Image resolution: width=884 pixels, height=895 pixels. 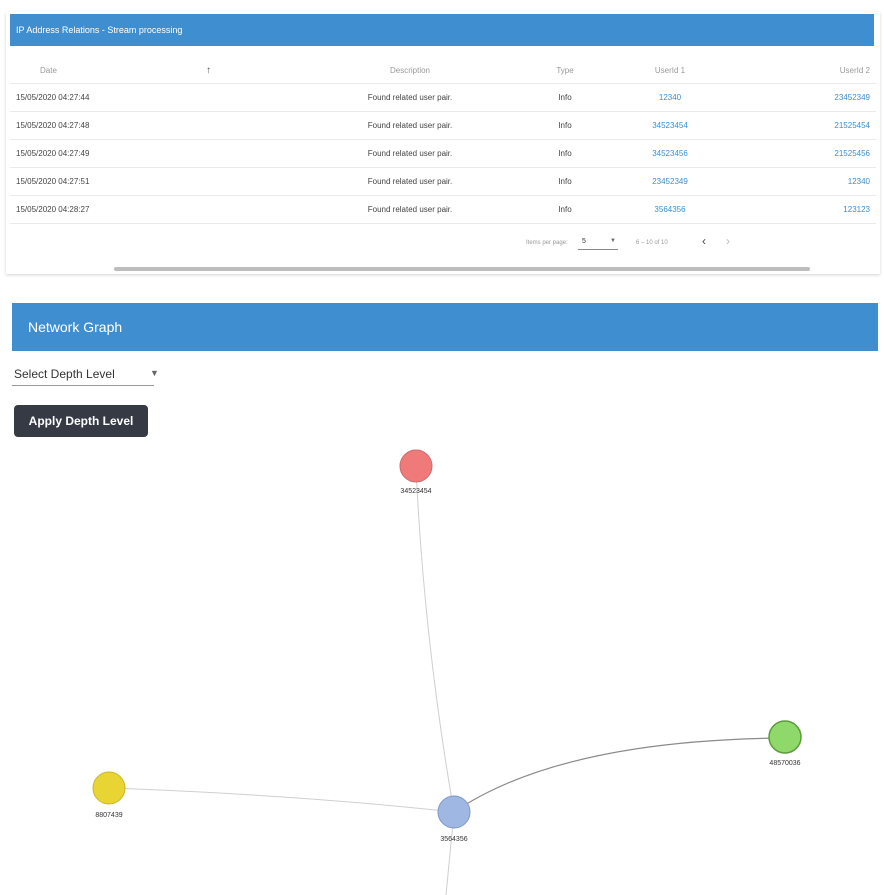 What do you see at coordinates (704, 241) in the screenshot?
I see `chevron-left-icon: ‹` at bounding box center [704, 241].